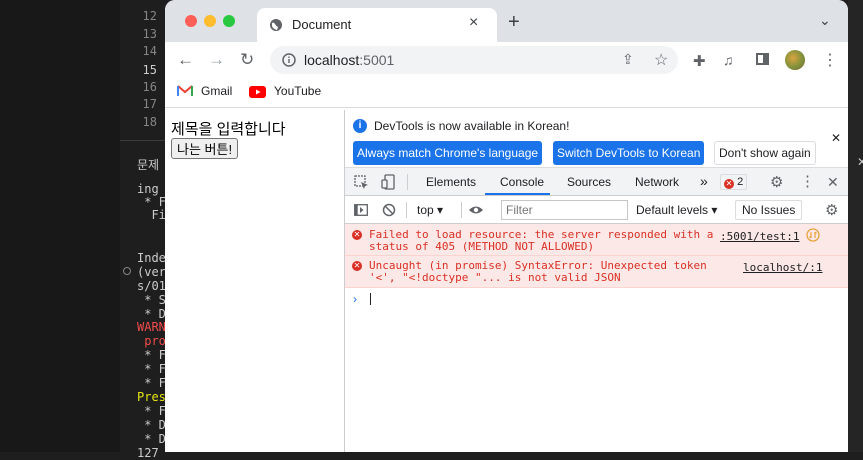  Describe the element at coordinates (148, 189) in the screenshot. I see `terminal-line: ing` at that location.